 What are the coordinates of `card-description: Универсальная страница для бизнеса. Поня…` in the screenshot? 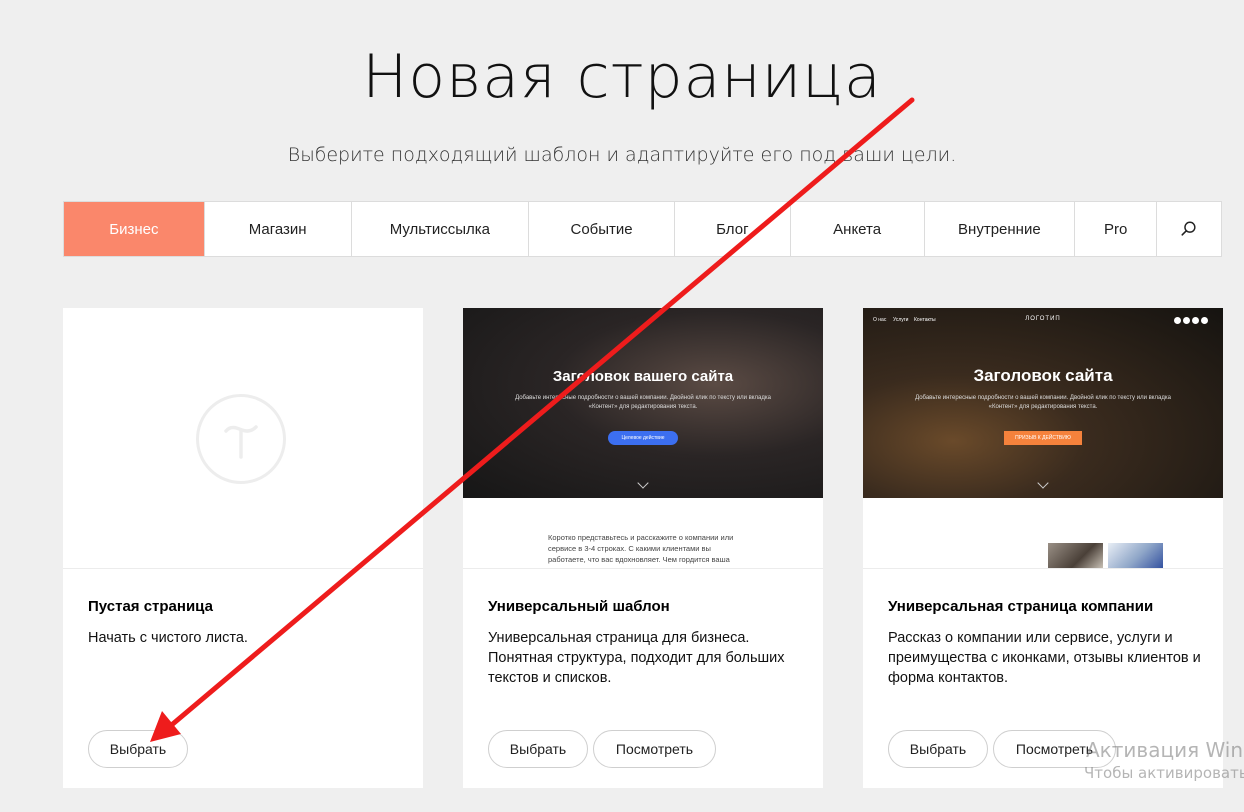 It's located at (636, 658).